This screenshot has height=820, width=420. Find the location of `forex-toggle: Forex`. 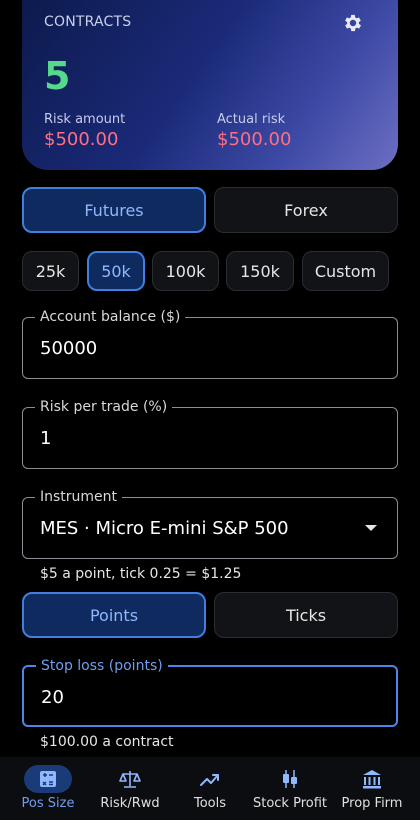

forex-toggle: Forex is located at coordinates (306, 210).